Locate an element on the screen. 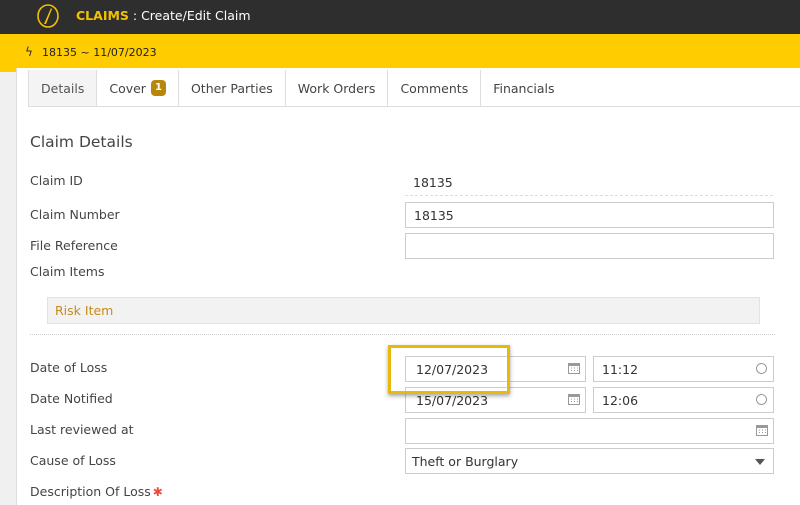  page-name: Create/Edit Claim is located at coordinates (196, 15).